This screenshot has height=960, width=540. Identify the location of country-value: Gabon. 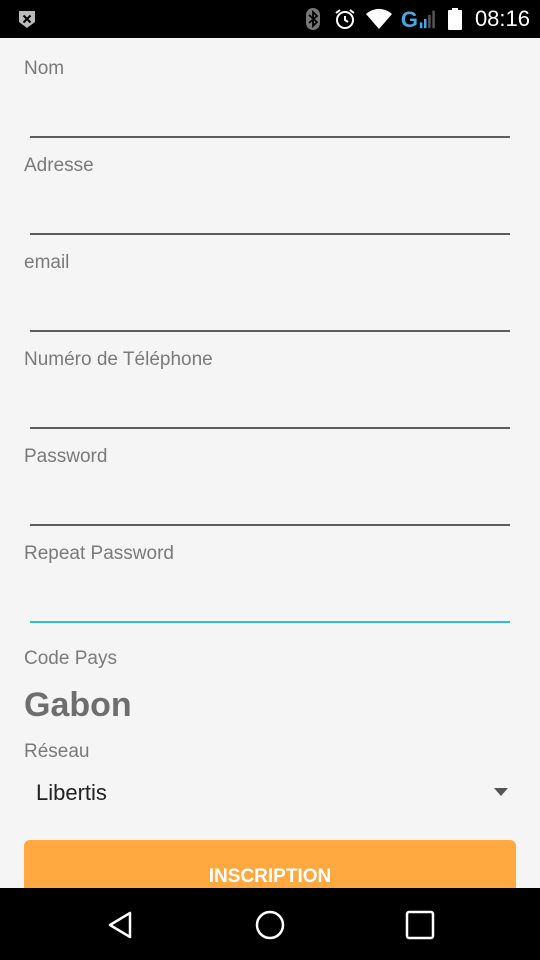
(78, 705).